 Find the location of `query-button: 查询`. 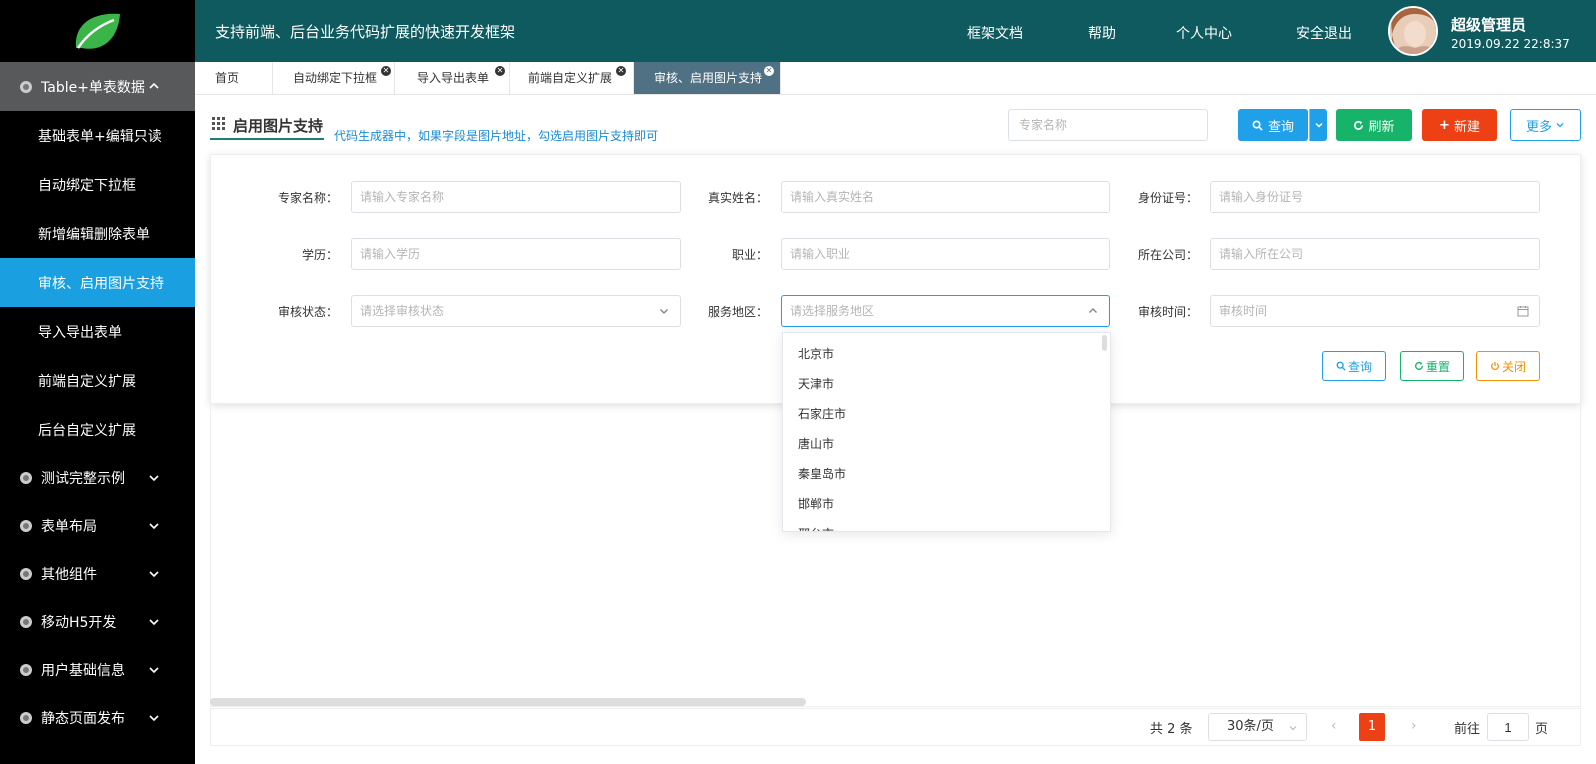

query-button: 查询 is located at coordinates (1273, 125).